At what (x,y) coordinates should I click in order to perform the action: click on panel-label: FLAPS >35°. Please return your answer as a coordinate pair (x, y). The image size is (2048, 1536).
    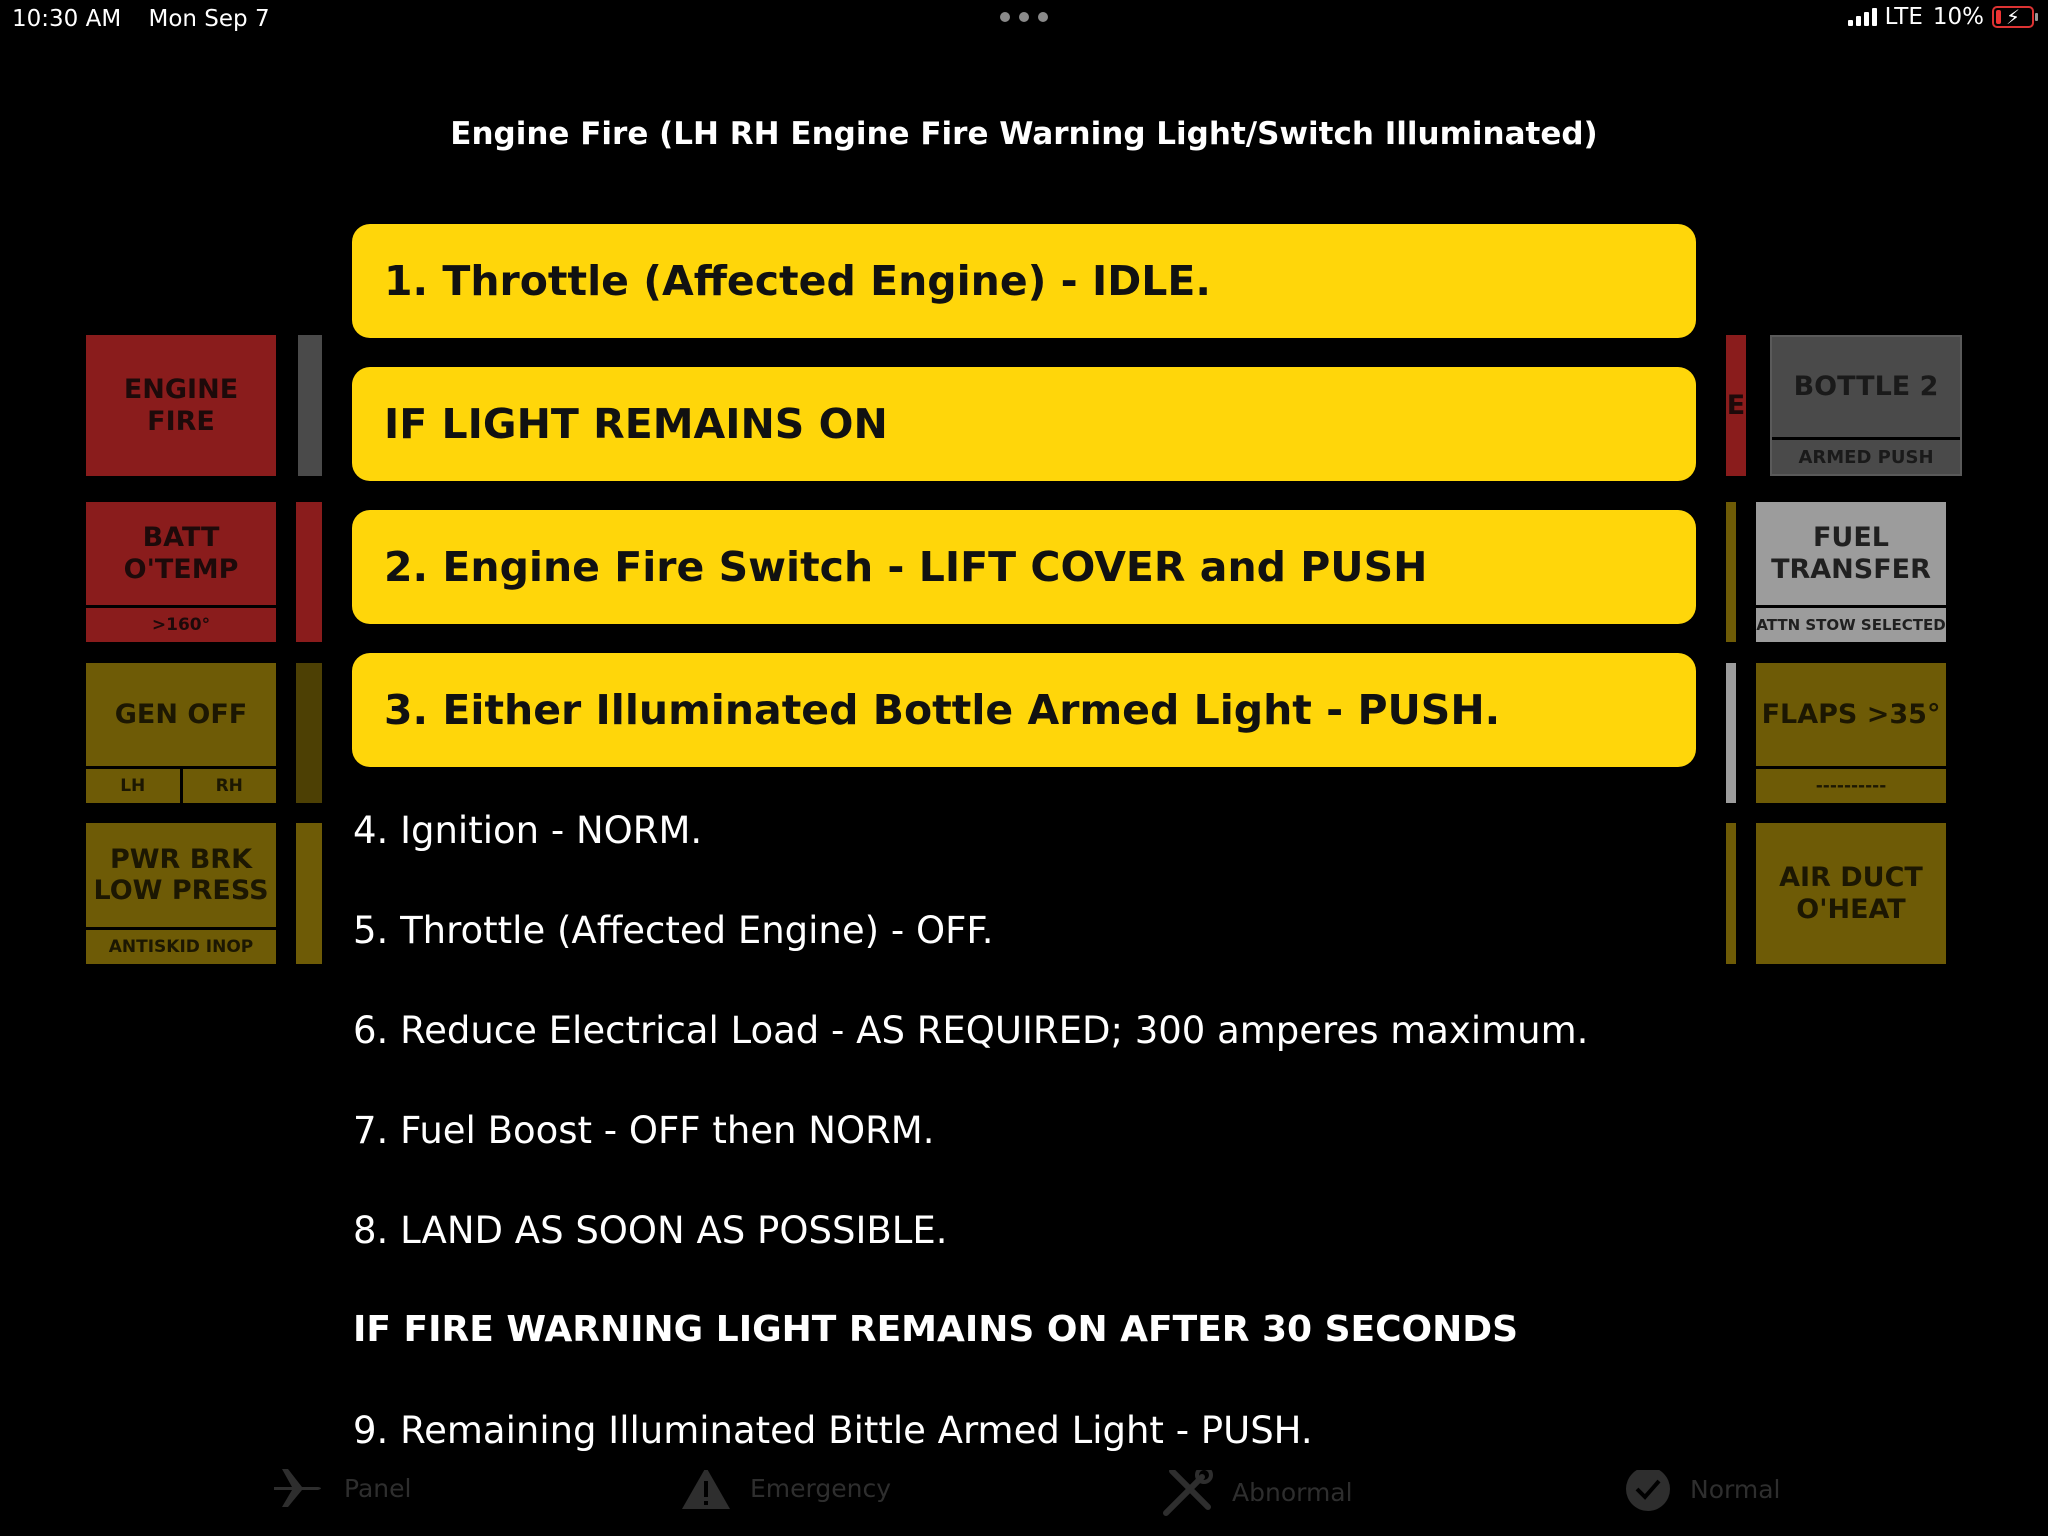
    Looking at the image, I should click on (1851, 714).